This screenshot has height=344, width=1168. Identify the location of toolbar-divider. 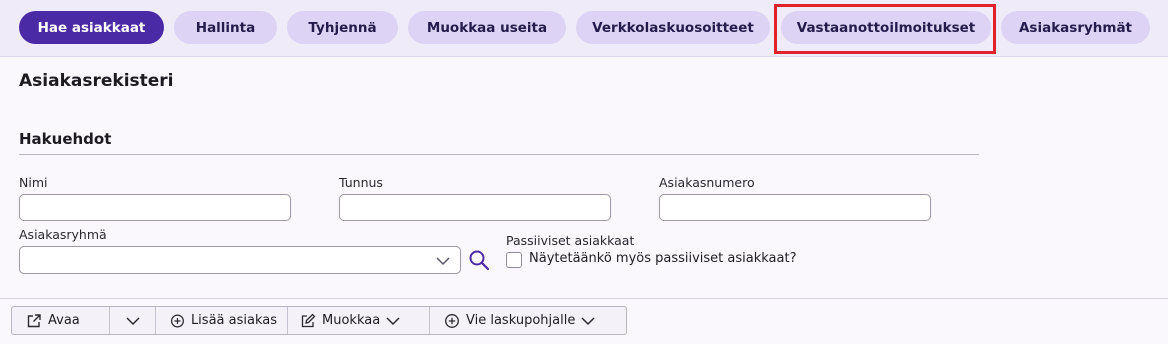
(584, 298).